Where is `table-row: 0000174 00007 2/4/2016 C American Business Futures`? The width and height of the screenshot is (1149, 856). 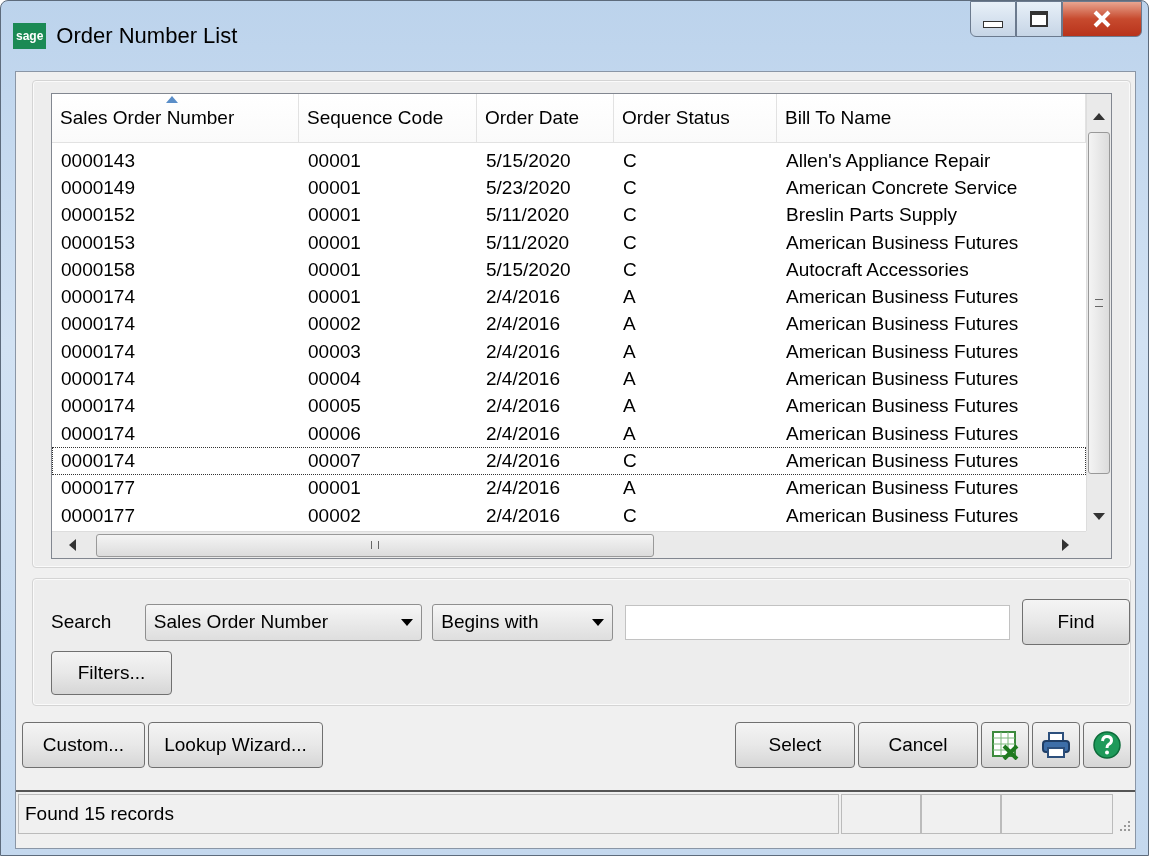
table-row: 0000174 00007 2/4/2016 C American Business Futures is located at coordinates (569, 461).